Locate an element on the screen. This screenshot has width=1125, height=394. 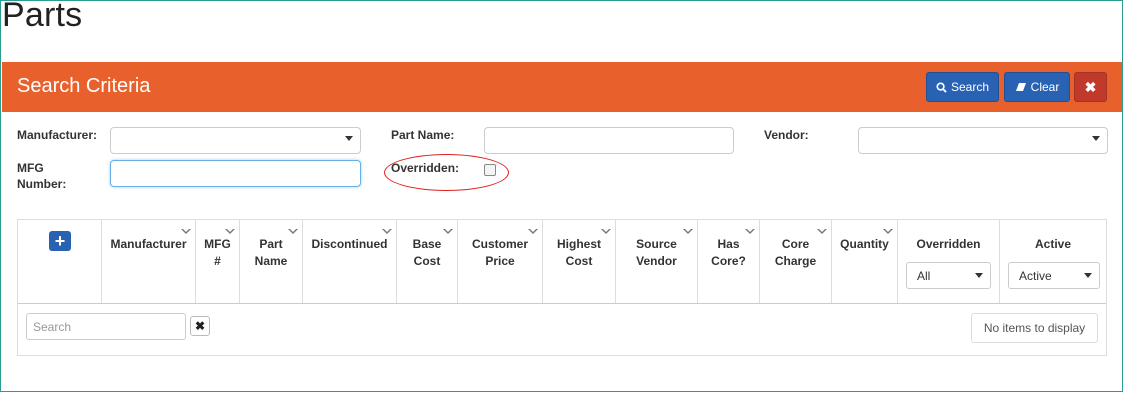
search-button: Search is located at coordinates (962, 87).